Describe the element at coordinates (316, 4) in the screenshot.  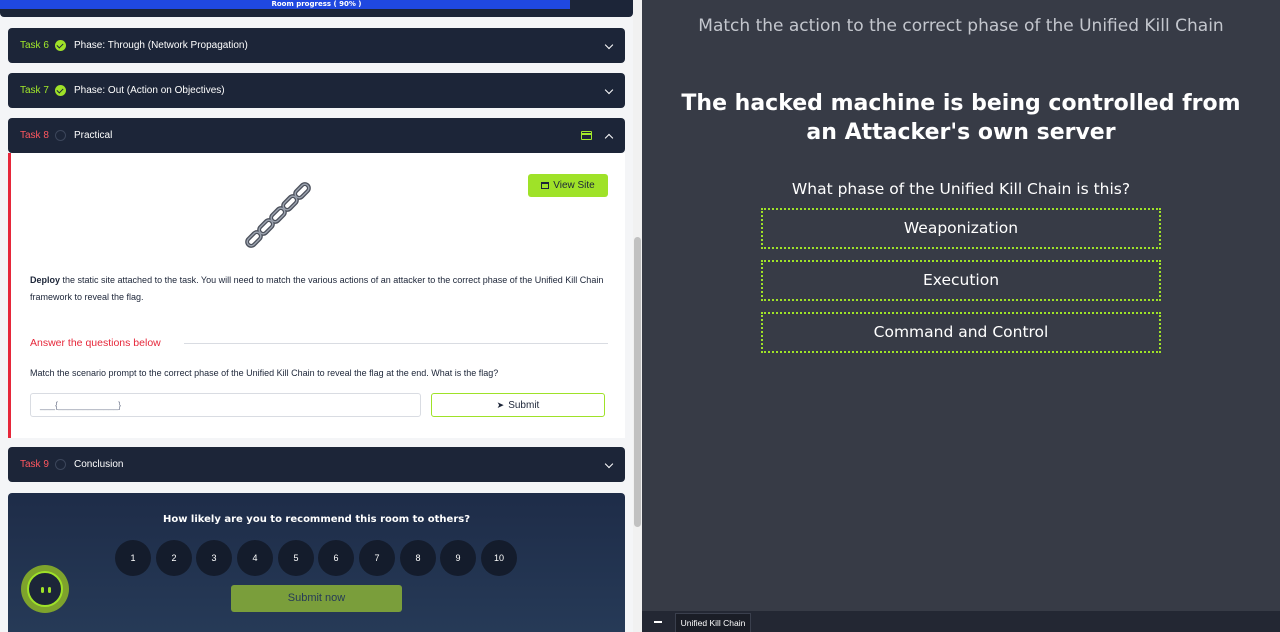
I see `room-progress-label: Room progress ( 90% )` at that location.